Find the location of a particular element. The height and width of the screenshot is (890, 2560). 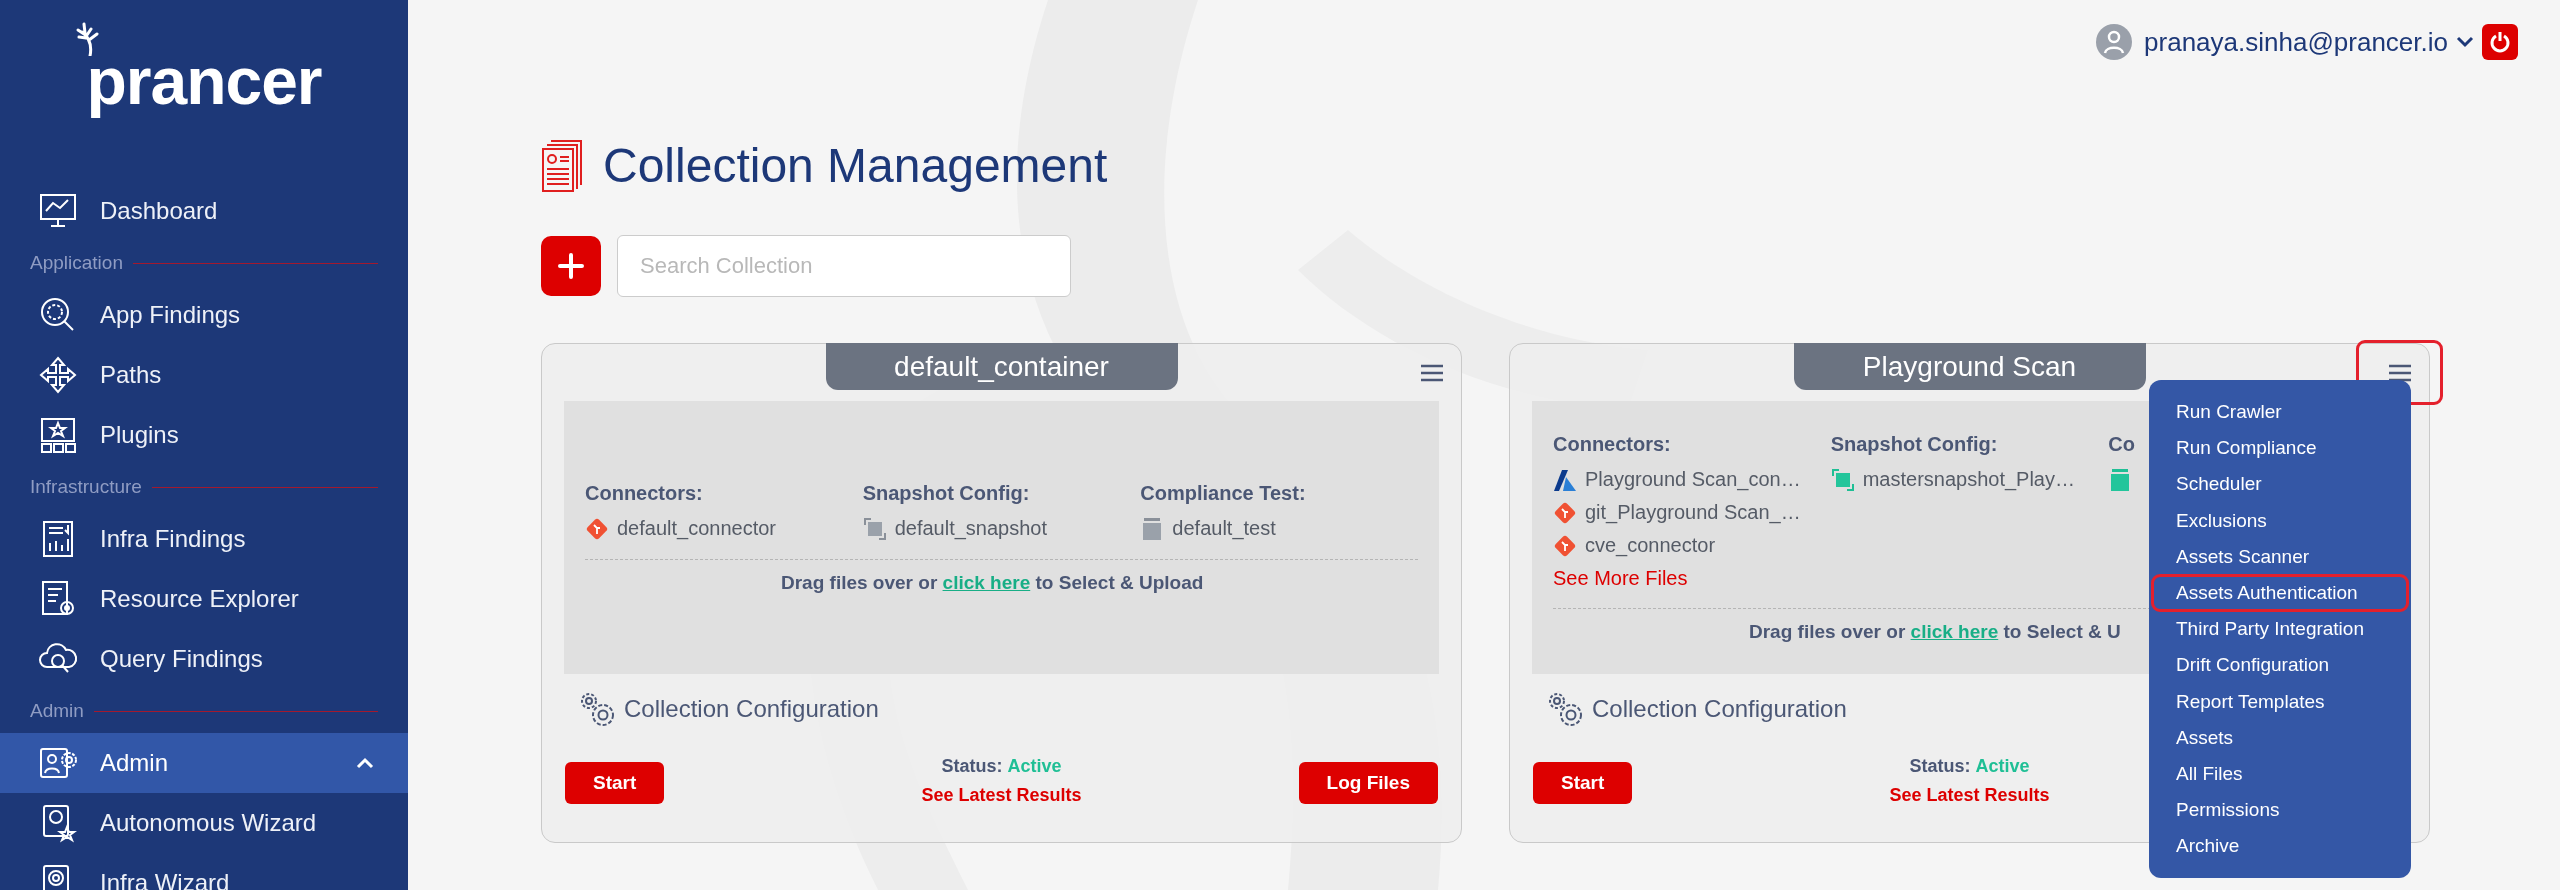

file-name: default_snapshot is located at coordinates (970, 528).